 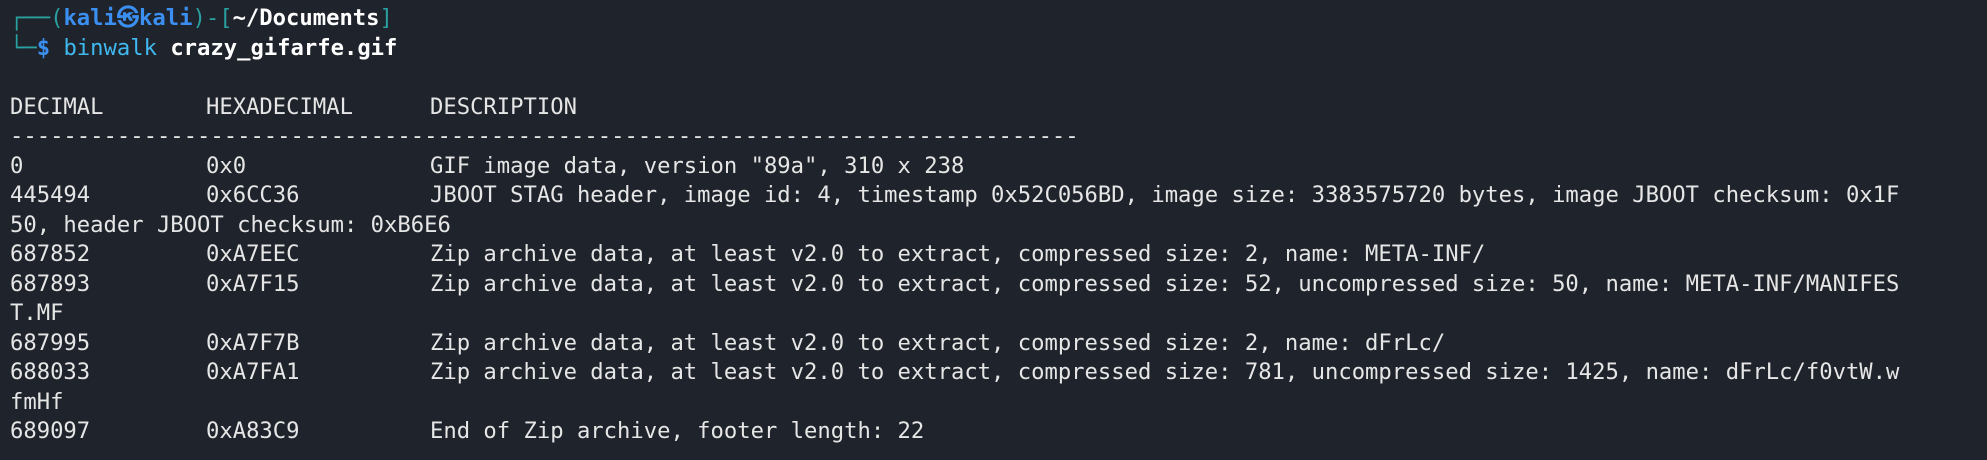 What do you see at coordinates (50, 195) in the screenshot?
I see `row-decimal: 445494` at bounding box center [50, 195].